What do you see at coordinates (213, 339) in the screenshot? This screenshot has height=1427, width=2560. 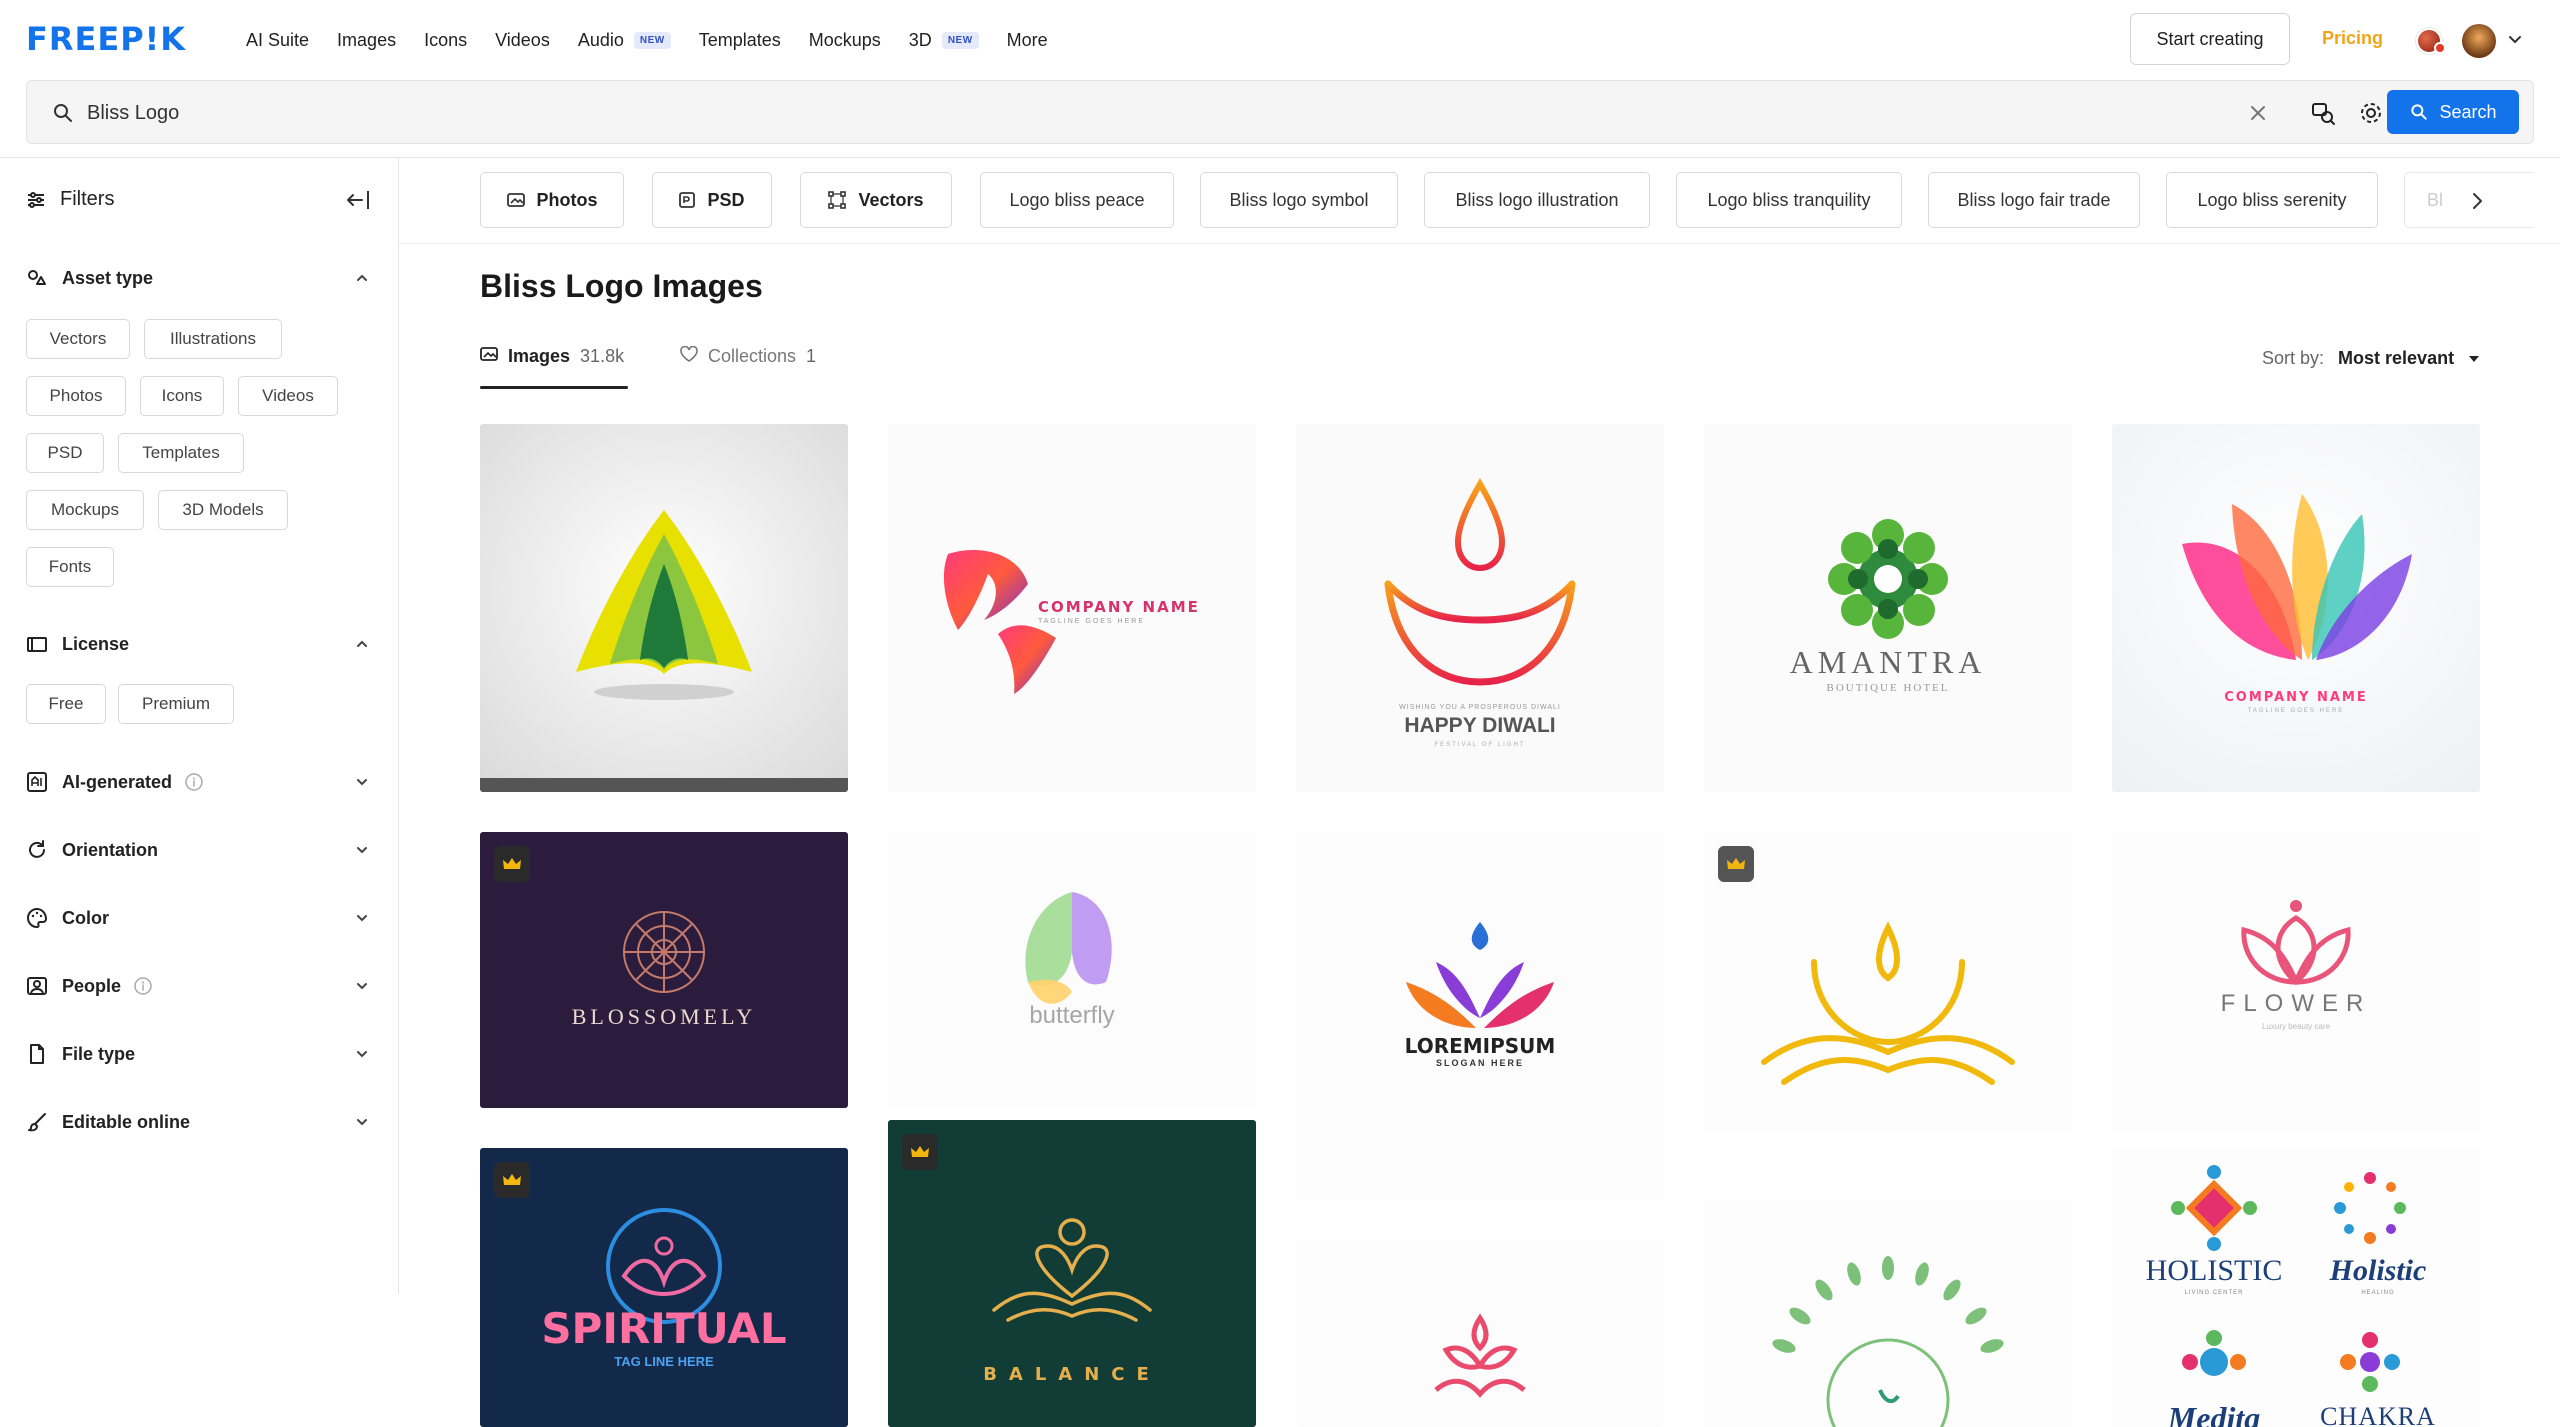 I see `chip-illustrations: Illustrations` at bounding box center [213, 339].